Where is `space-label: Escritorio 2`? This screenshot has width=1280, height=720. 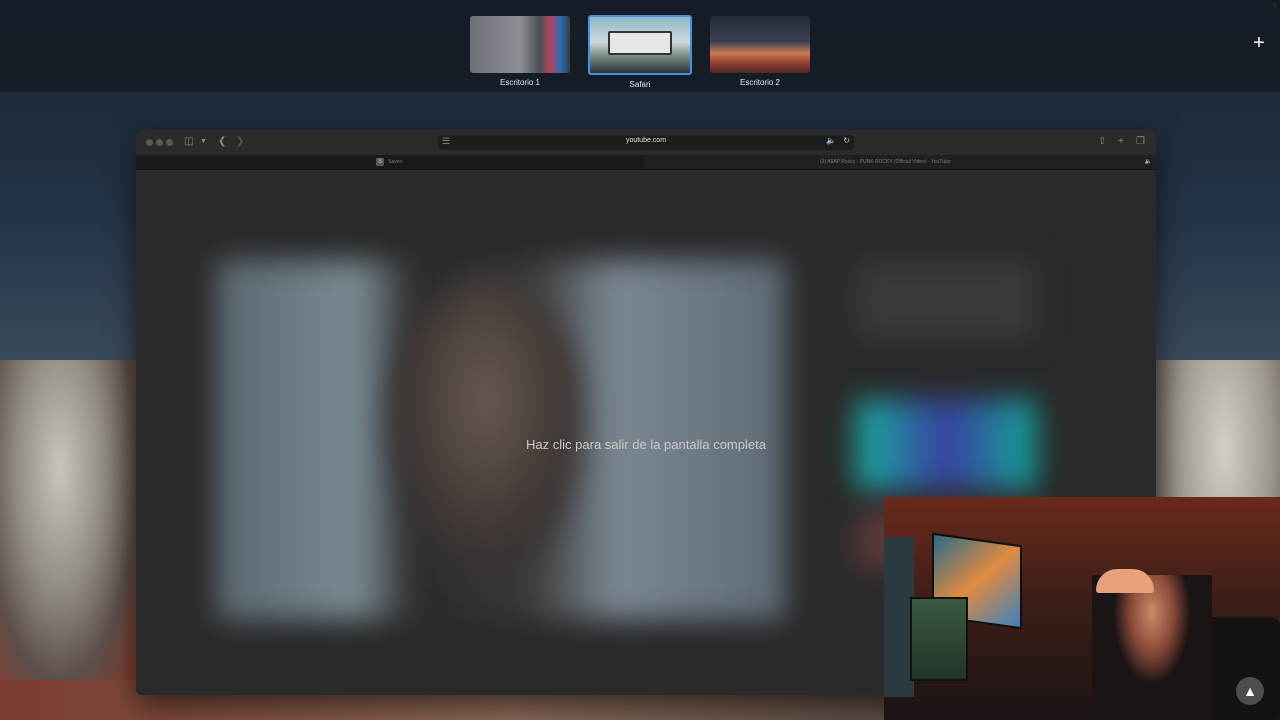 space-label: Escritorio 2 is located at coordinates (759, 82).